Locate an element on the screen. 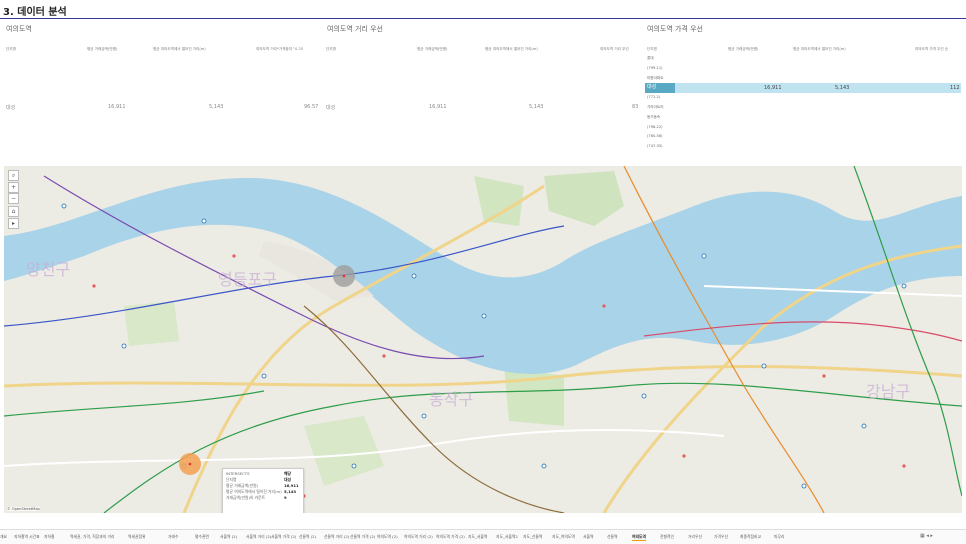 Image resolution: width=966 pixels, height=544 pixels. tab-25: 가격우선 is located at coordinates (721, 537).